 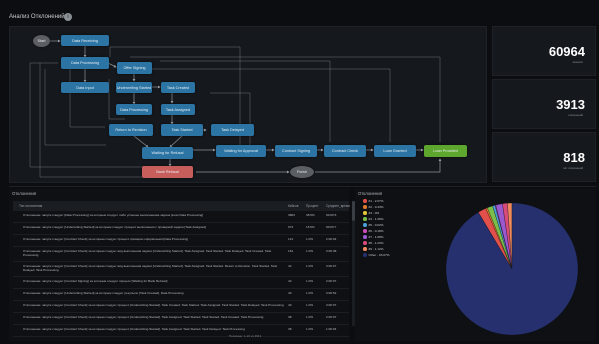 I want to click on pager: Показано: 1-10 из 3913, so click(x=245, y=336).